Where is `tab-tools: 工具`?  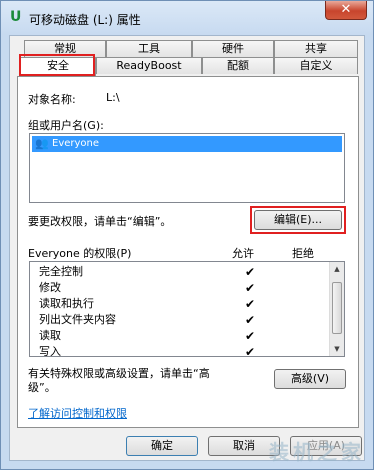
tab-tools: 工具 is located at coordinates (149, 48).